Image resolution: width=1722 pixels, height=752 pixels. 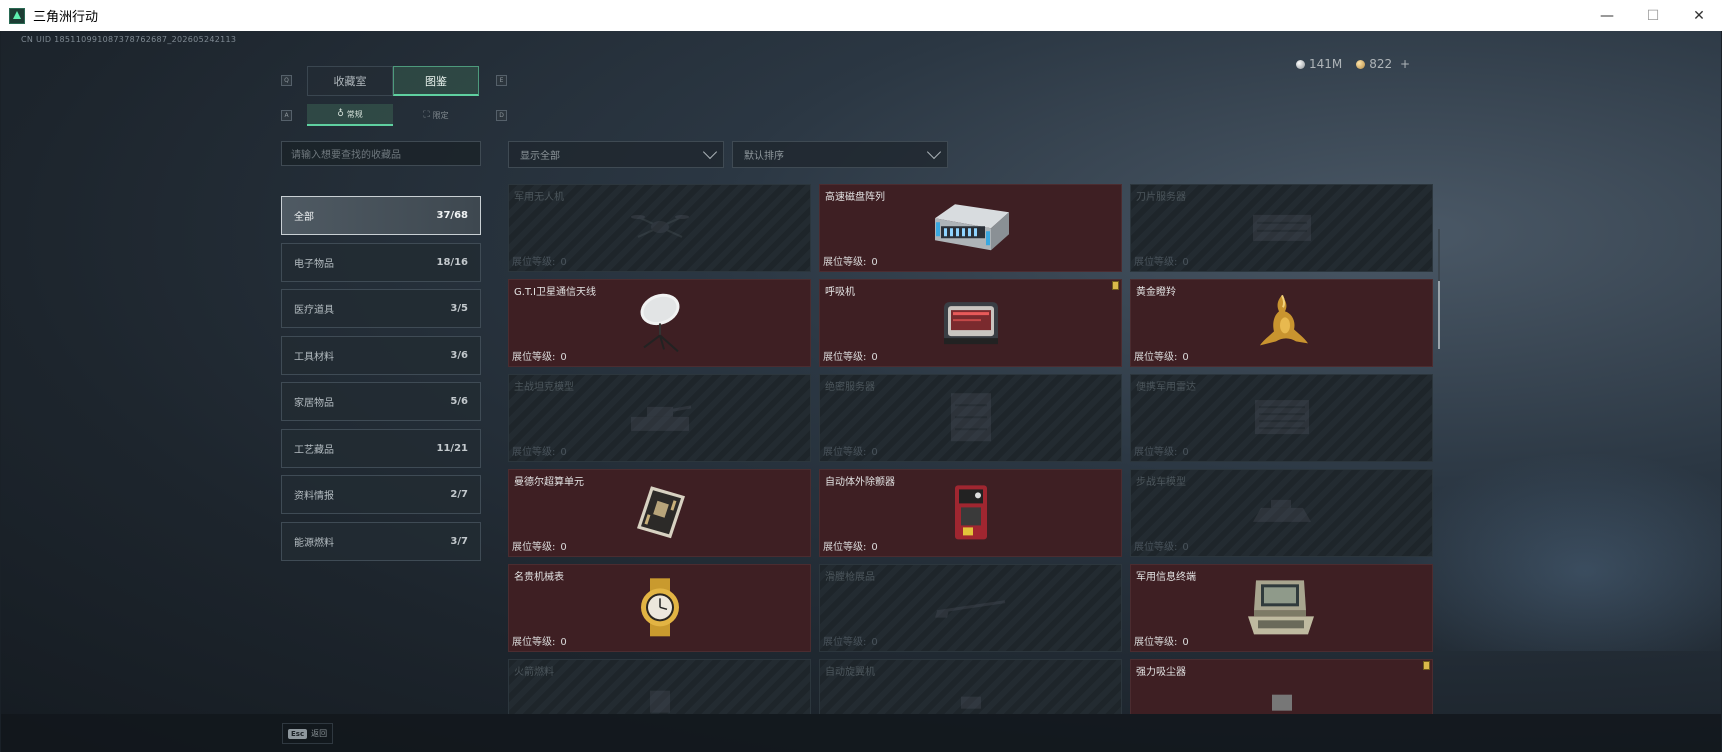 What do you see at coordinates (1156, 292) in the screenshot?
I see `item-name: 黄金瞪羚` at bounding box center [1156, 292].